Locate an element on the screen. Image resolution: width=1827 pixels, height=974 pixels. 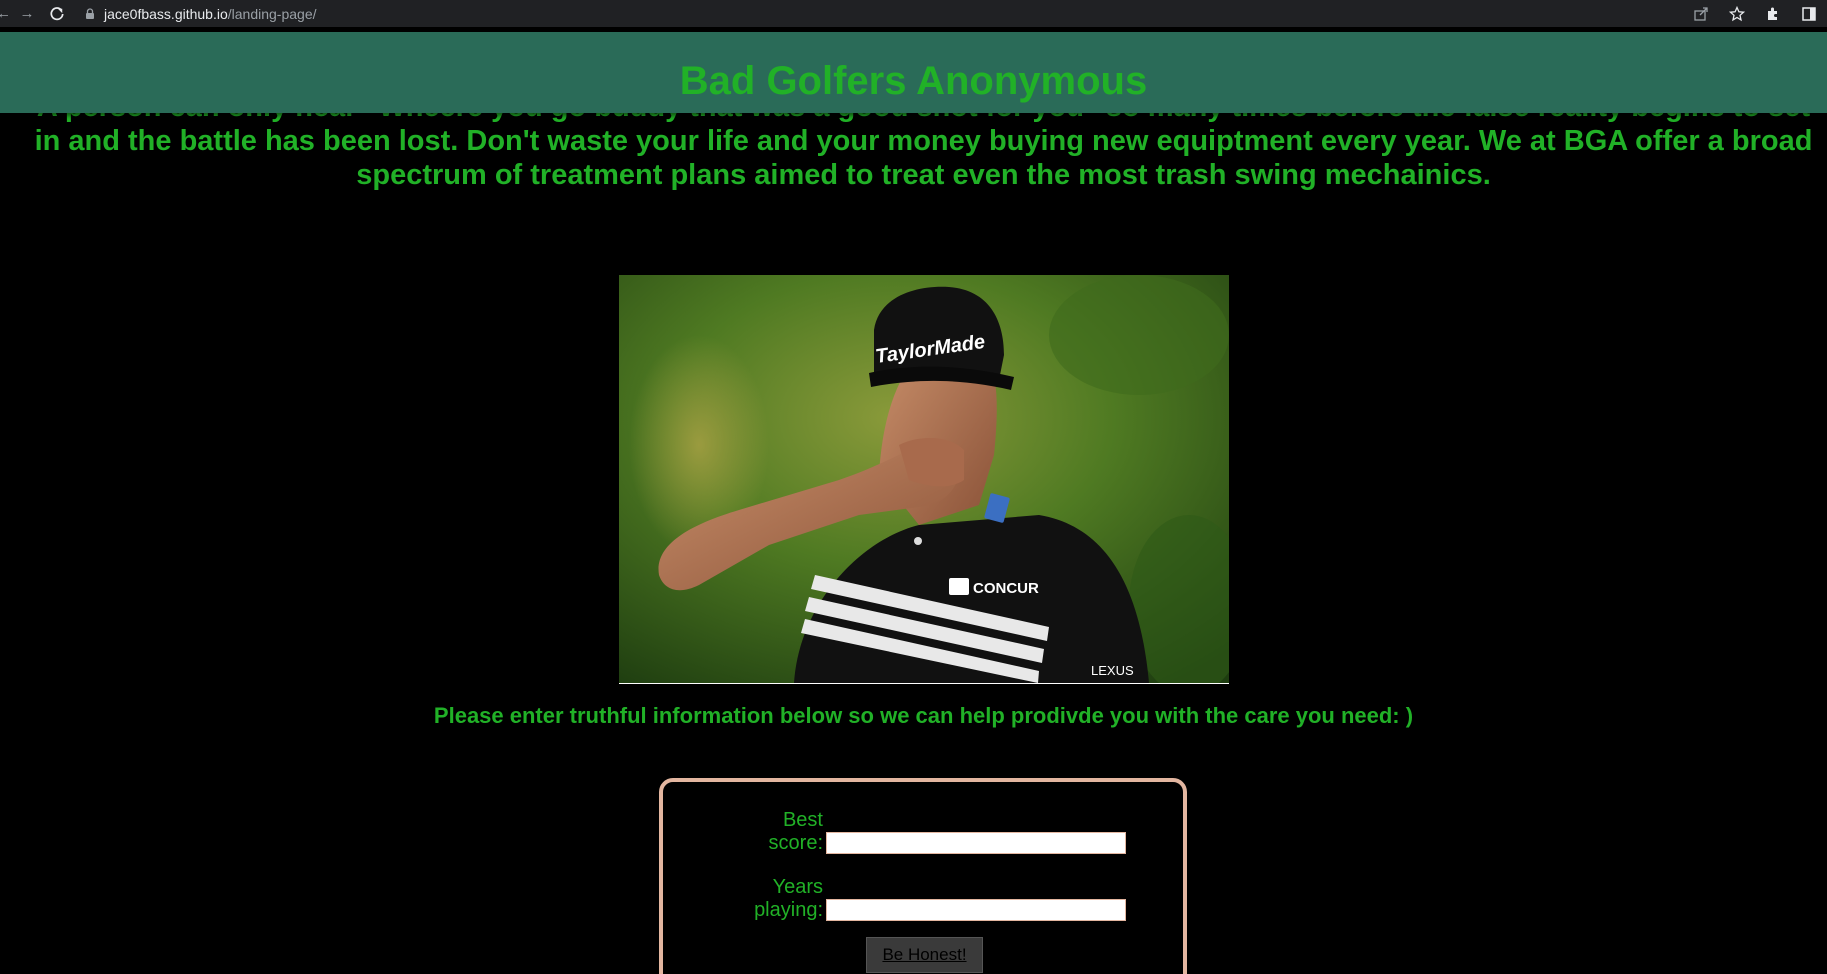
bookmark-star-icon is located at coordinates (1737, 13).